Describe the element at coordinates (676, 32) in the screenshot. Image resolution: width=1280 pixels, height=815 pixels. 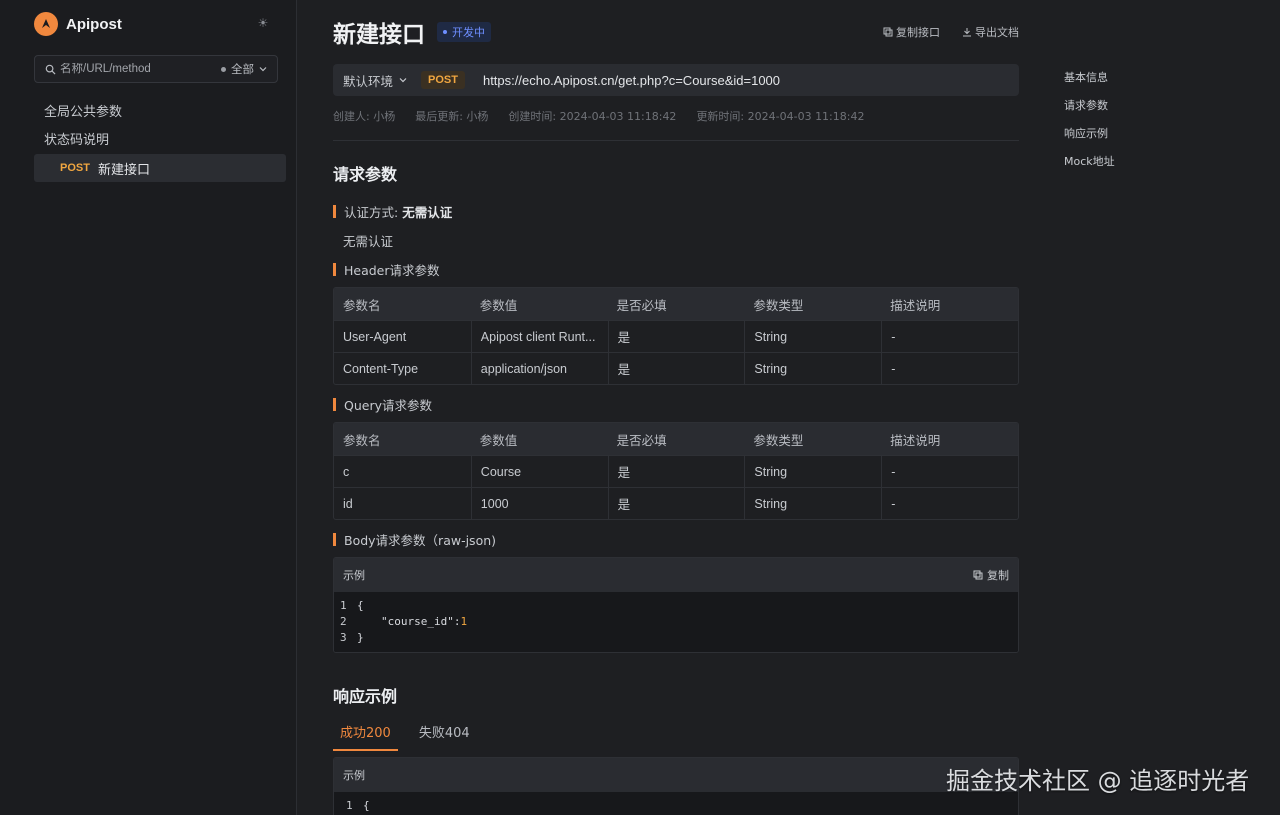
I see `title-row: 新建接口 开发中 复制接口 导出文档` at that location.